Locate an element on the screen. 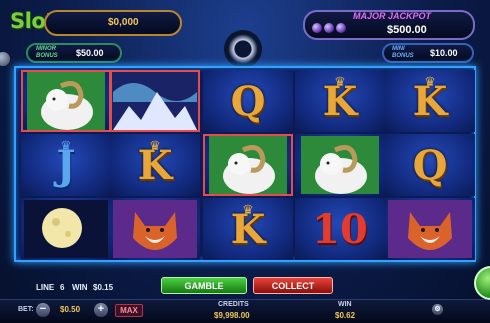 The image size is (490, 323). moon-symbol is located at coordinates (66, 229).